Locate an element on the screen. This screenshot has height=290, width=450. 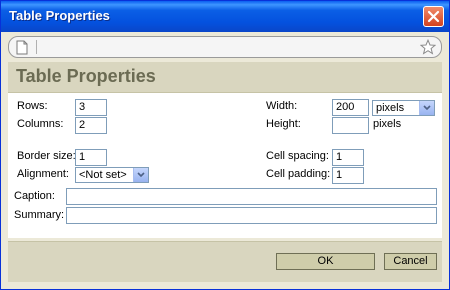
alignment-label: Alignment: is located at coordinates (43, 174).